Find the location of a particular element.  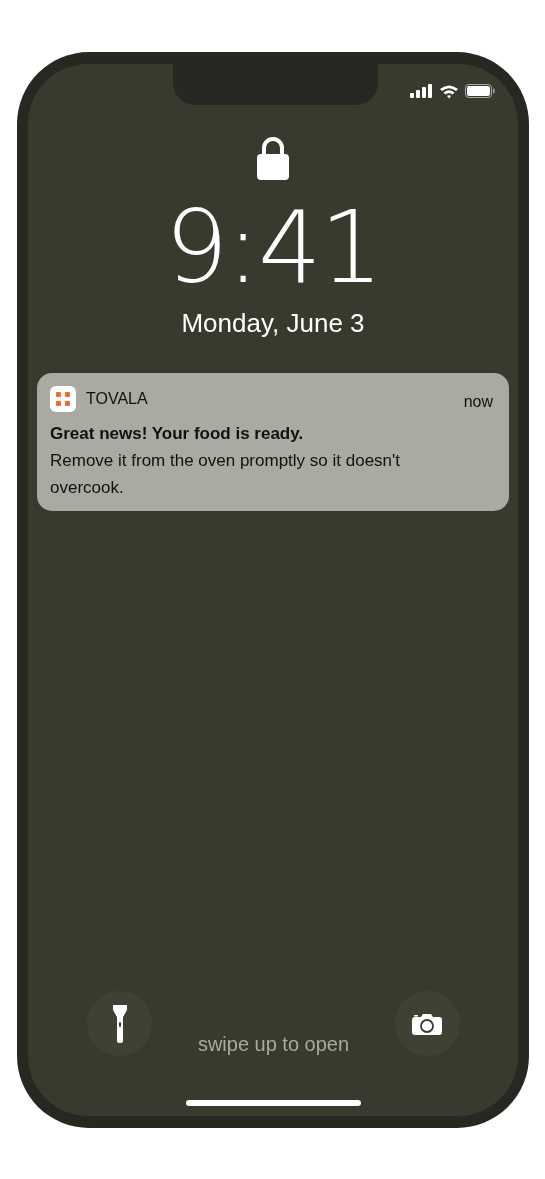

app-name: TOVALA is located at coordinates (117, 399).